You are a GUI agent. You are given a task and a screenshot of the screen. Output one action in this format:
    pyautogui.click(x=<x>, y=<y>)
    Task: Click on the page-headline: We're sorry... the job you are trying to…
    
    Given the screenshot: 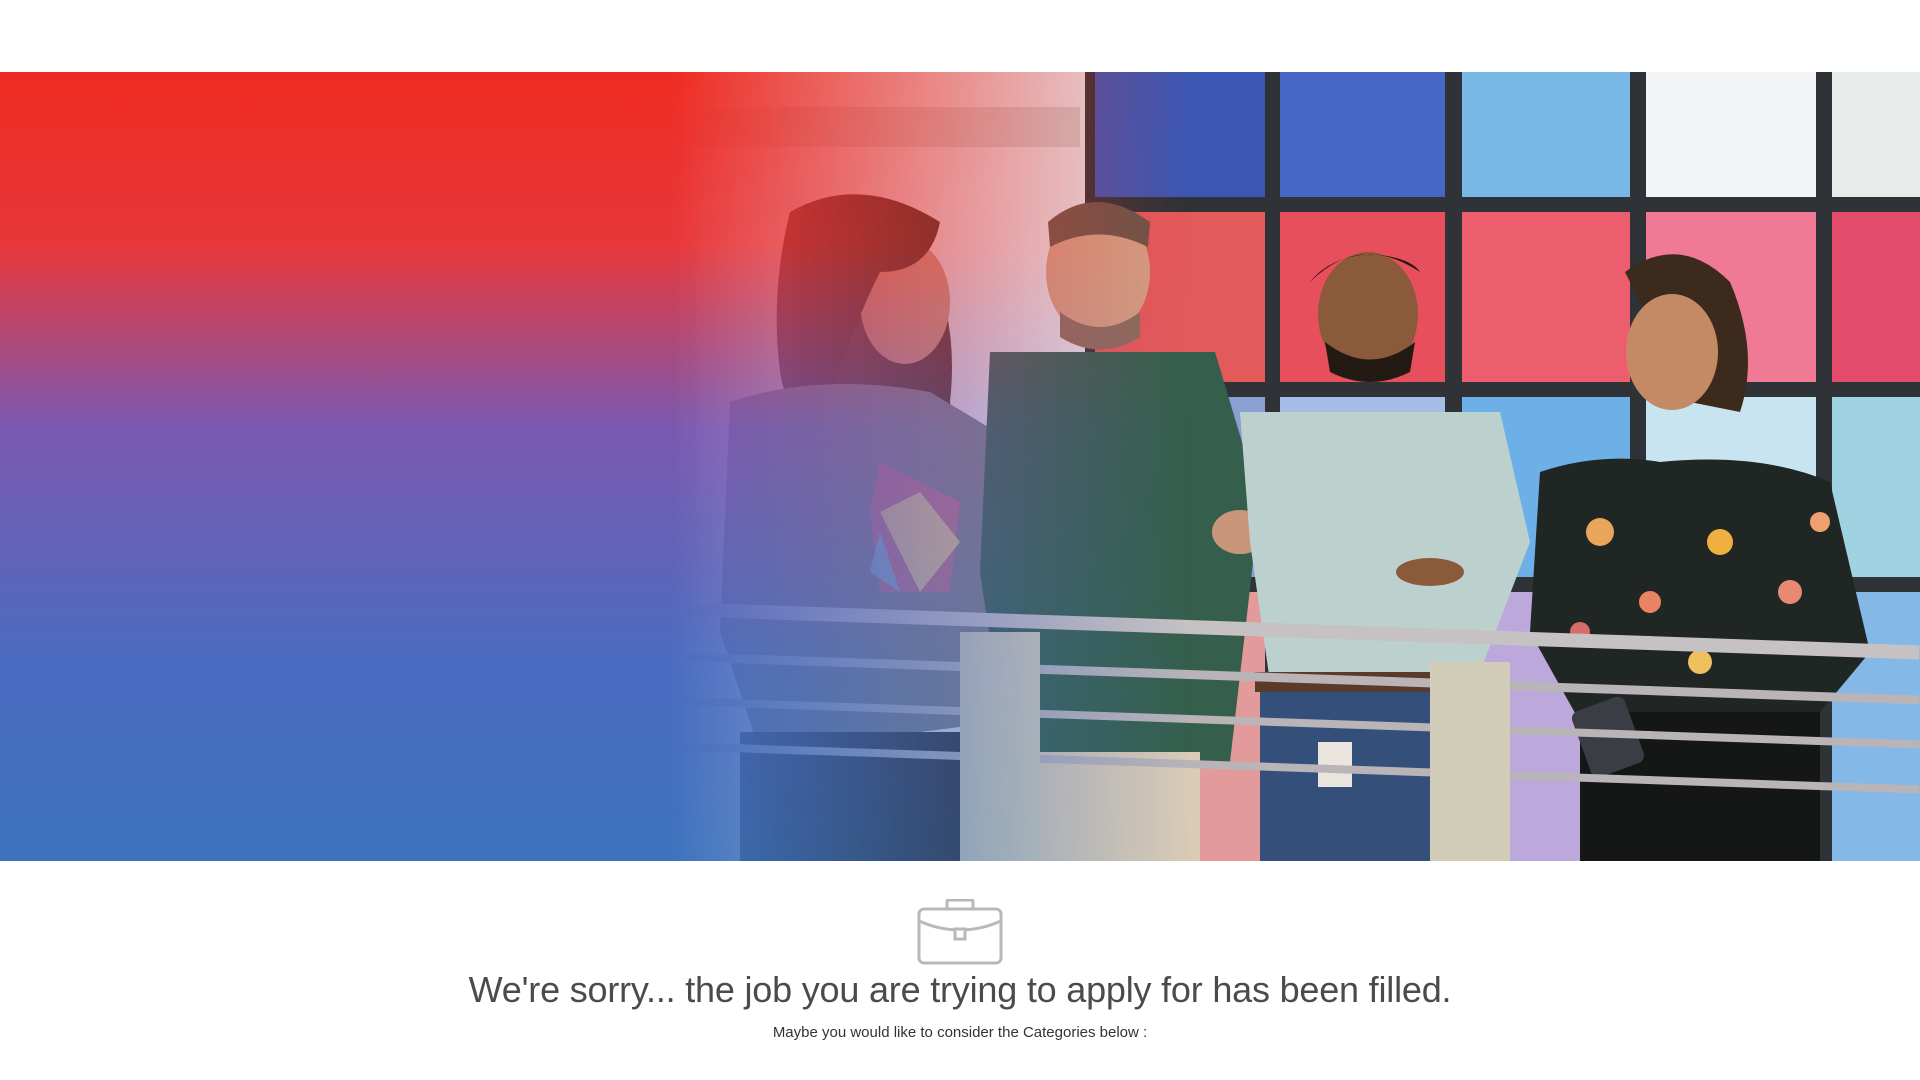 What is the action you would take?
    pyautogui.click(x=960, y=989)
    